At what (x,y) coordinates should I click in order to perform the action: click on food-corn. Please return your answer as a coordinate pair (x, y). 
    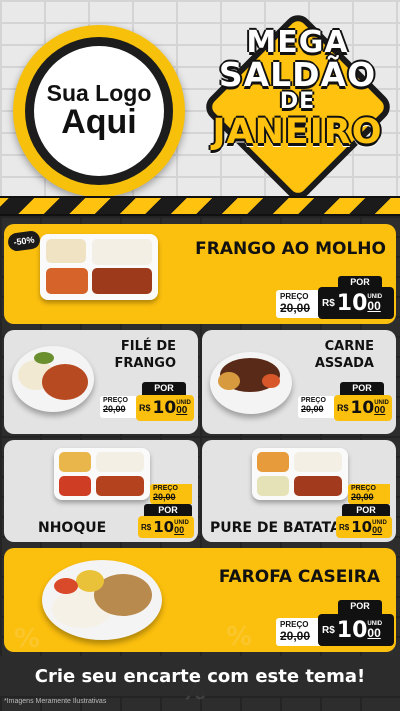
    Looking at the image, I should click on (90, 581).